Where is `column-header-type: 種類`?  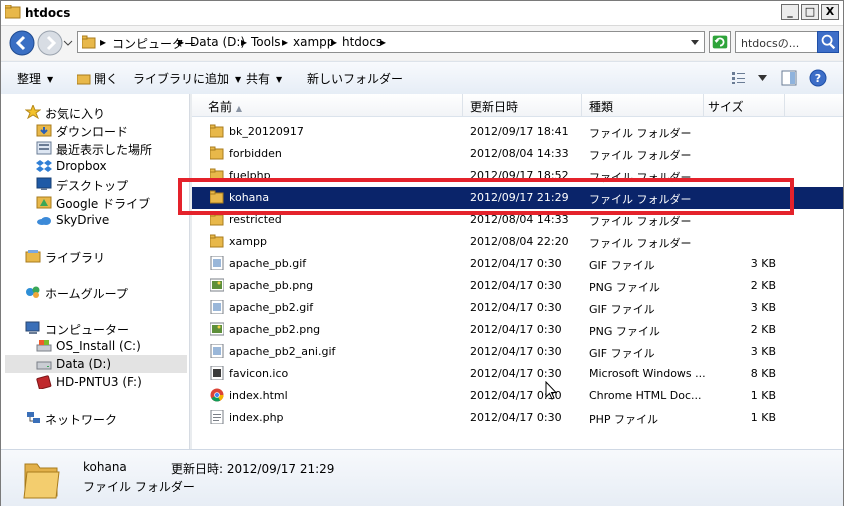 column-header-type: 種類 is located at coordinates (601, 106).